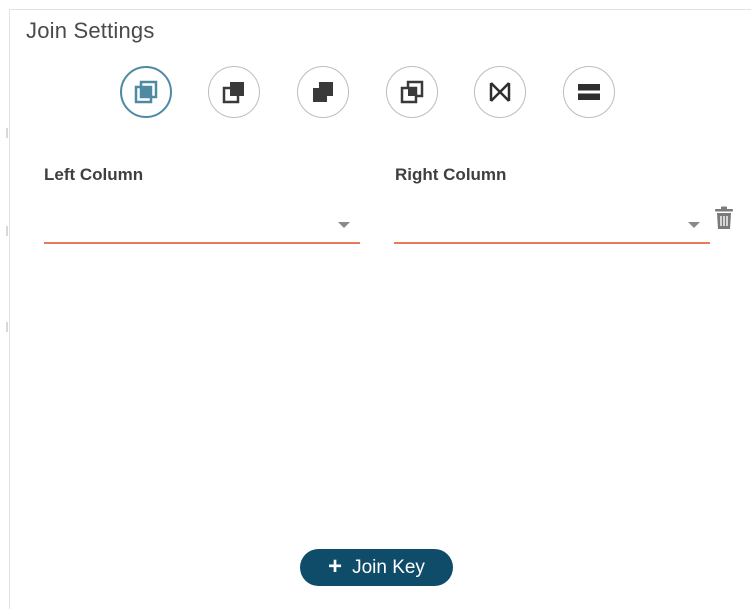 This screenshot has height=609, width=751. I want to click on left-join-icon, so click(233, 93).